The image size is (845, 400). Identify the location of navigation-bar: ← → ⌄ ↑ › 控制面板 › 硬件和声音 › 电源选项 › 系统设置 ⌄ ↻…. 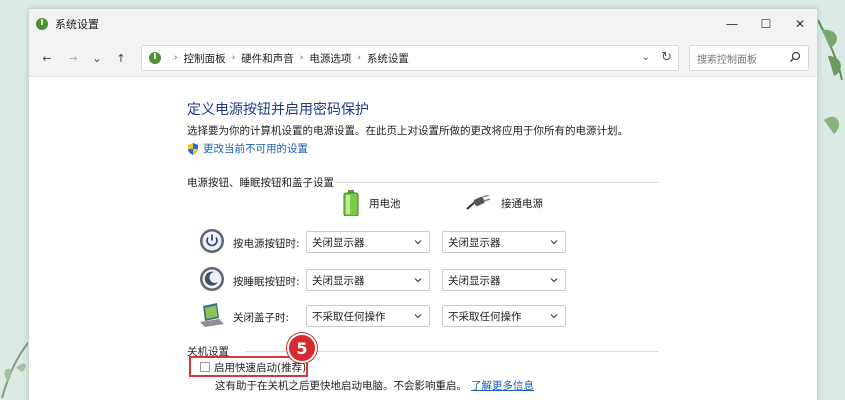
(423, 58).